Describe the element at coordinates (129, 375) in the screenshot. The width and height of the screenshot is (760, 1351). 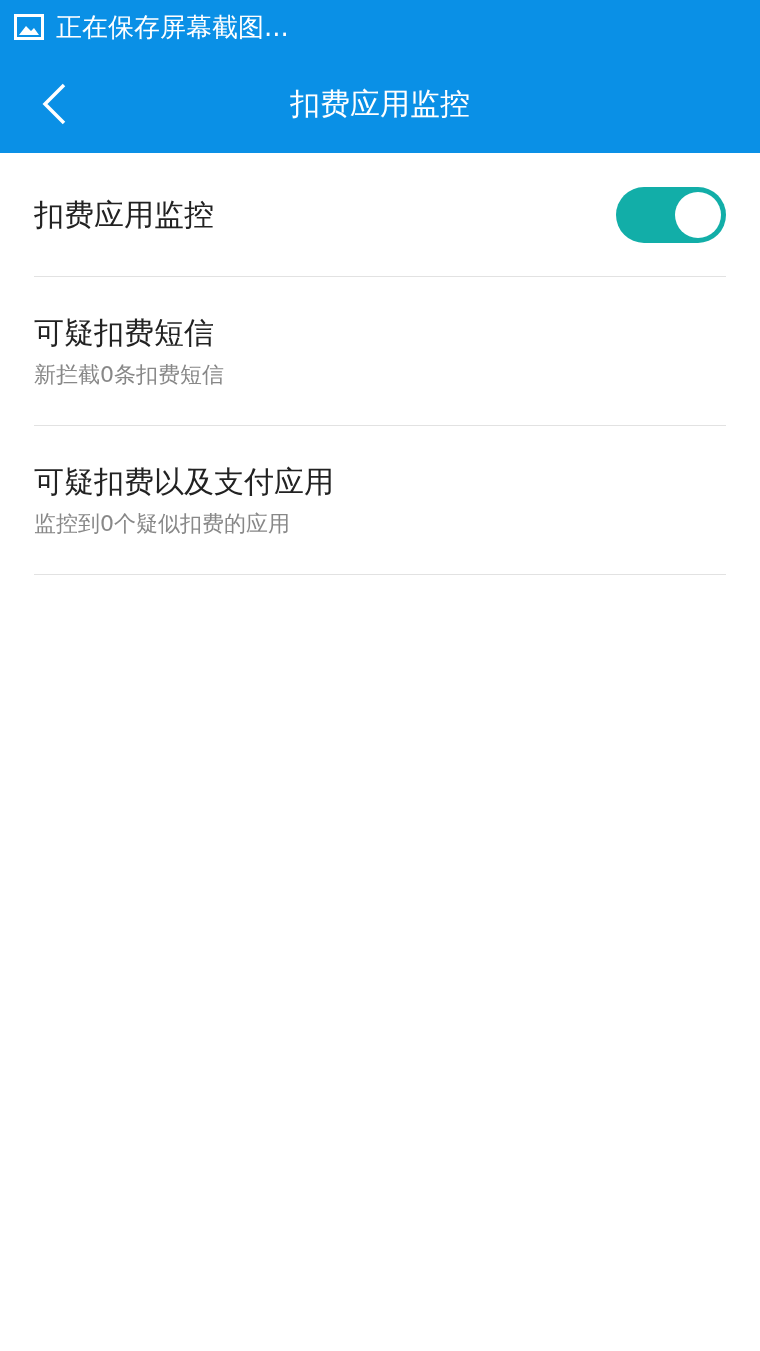
I see `setting-subtitle: 新拦截0条扣费短信` at that location.